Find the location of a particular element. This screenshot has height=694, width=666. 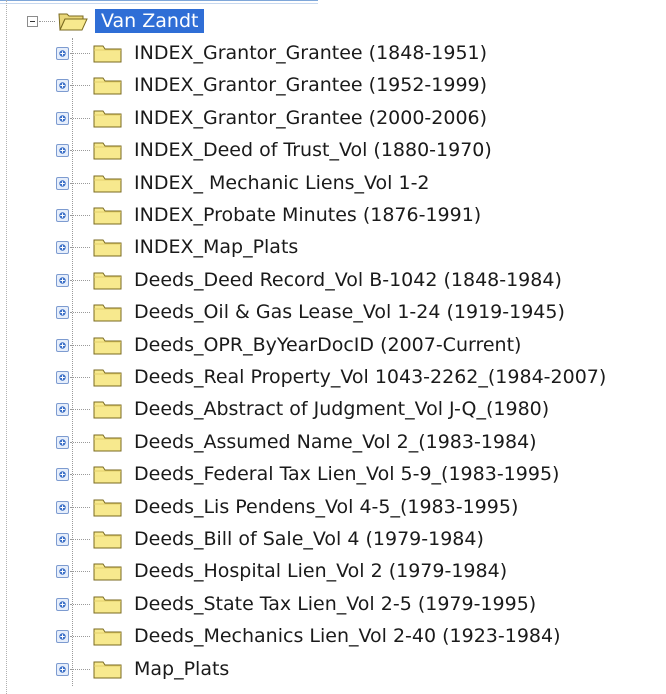

tree-item-label: INDEX_Deed of Trust_Vol (1880-1970) is located at coordinates (313, 150).